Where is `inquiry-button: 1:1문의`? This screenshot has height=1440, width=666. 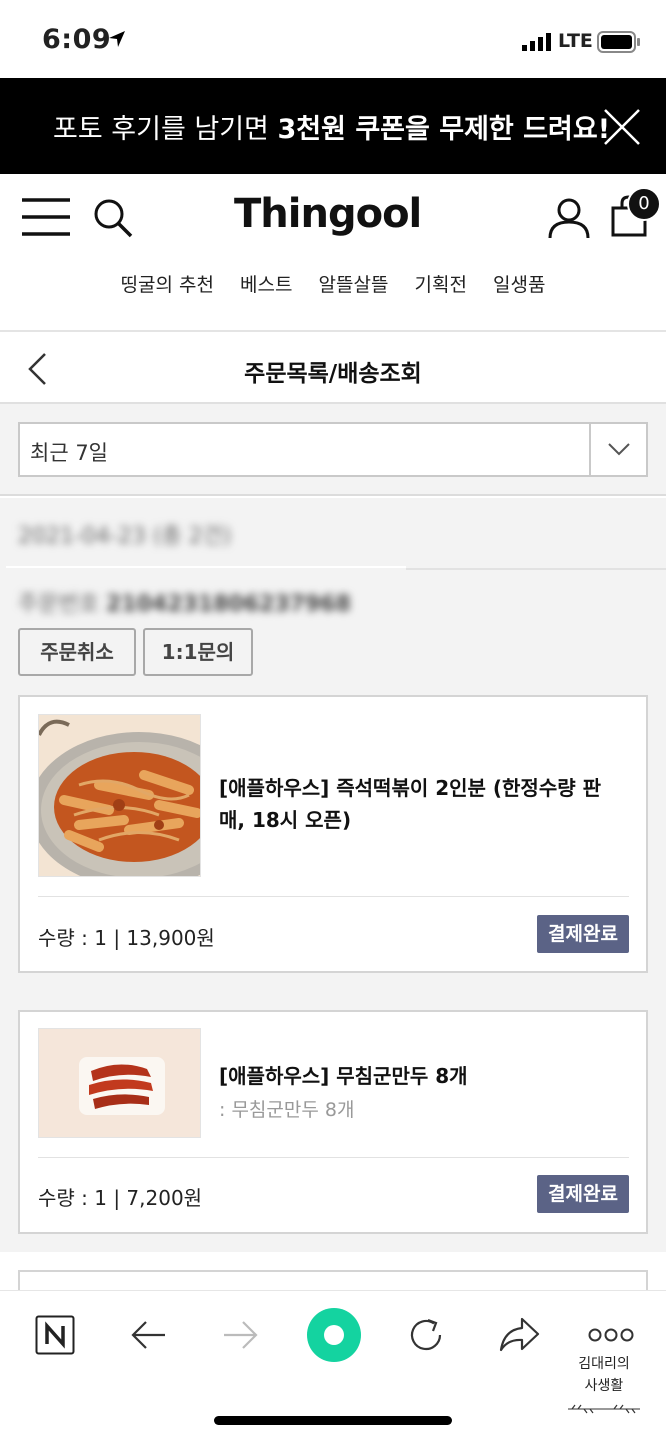 inquiry-button: 1:1문의 is located at coordinates (198, 652).